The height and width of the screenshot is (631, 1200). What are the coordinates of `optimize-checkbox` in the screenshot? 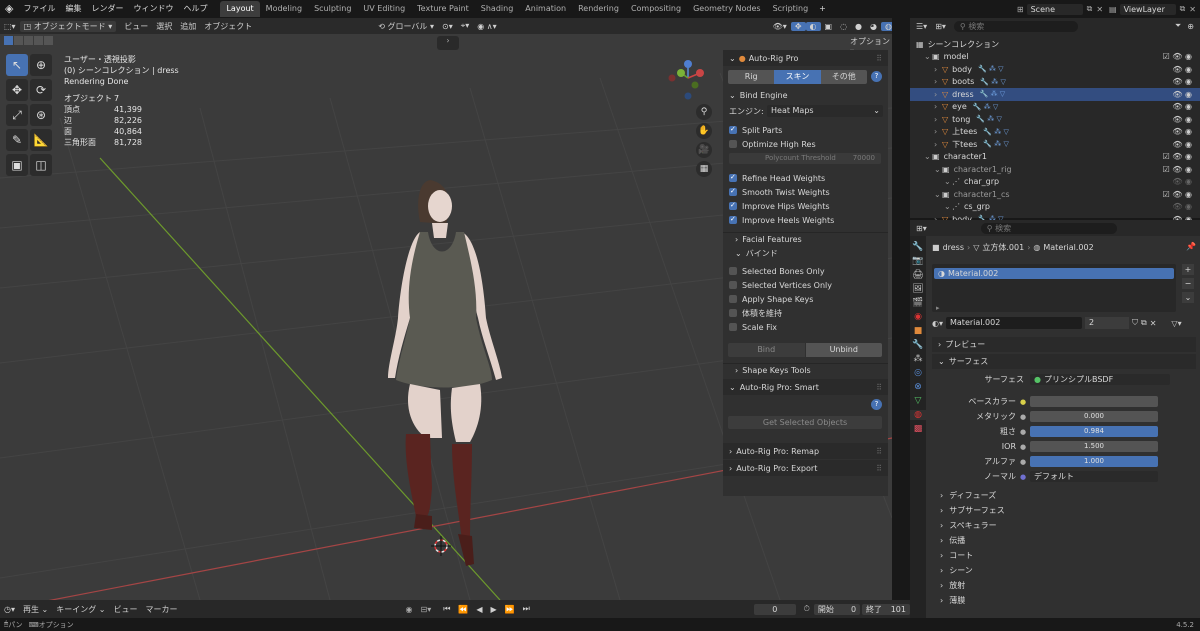 It's located at (733, 144).